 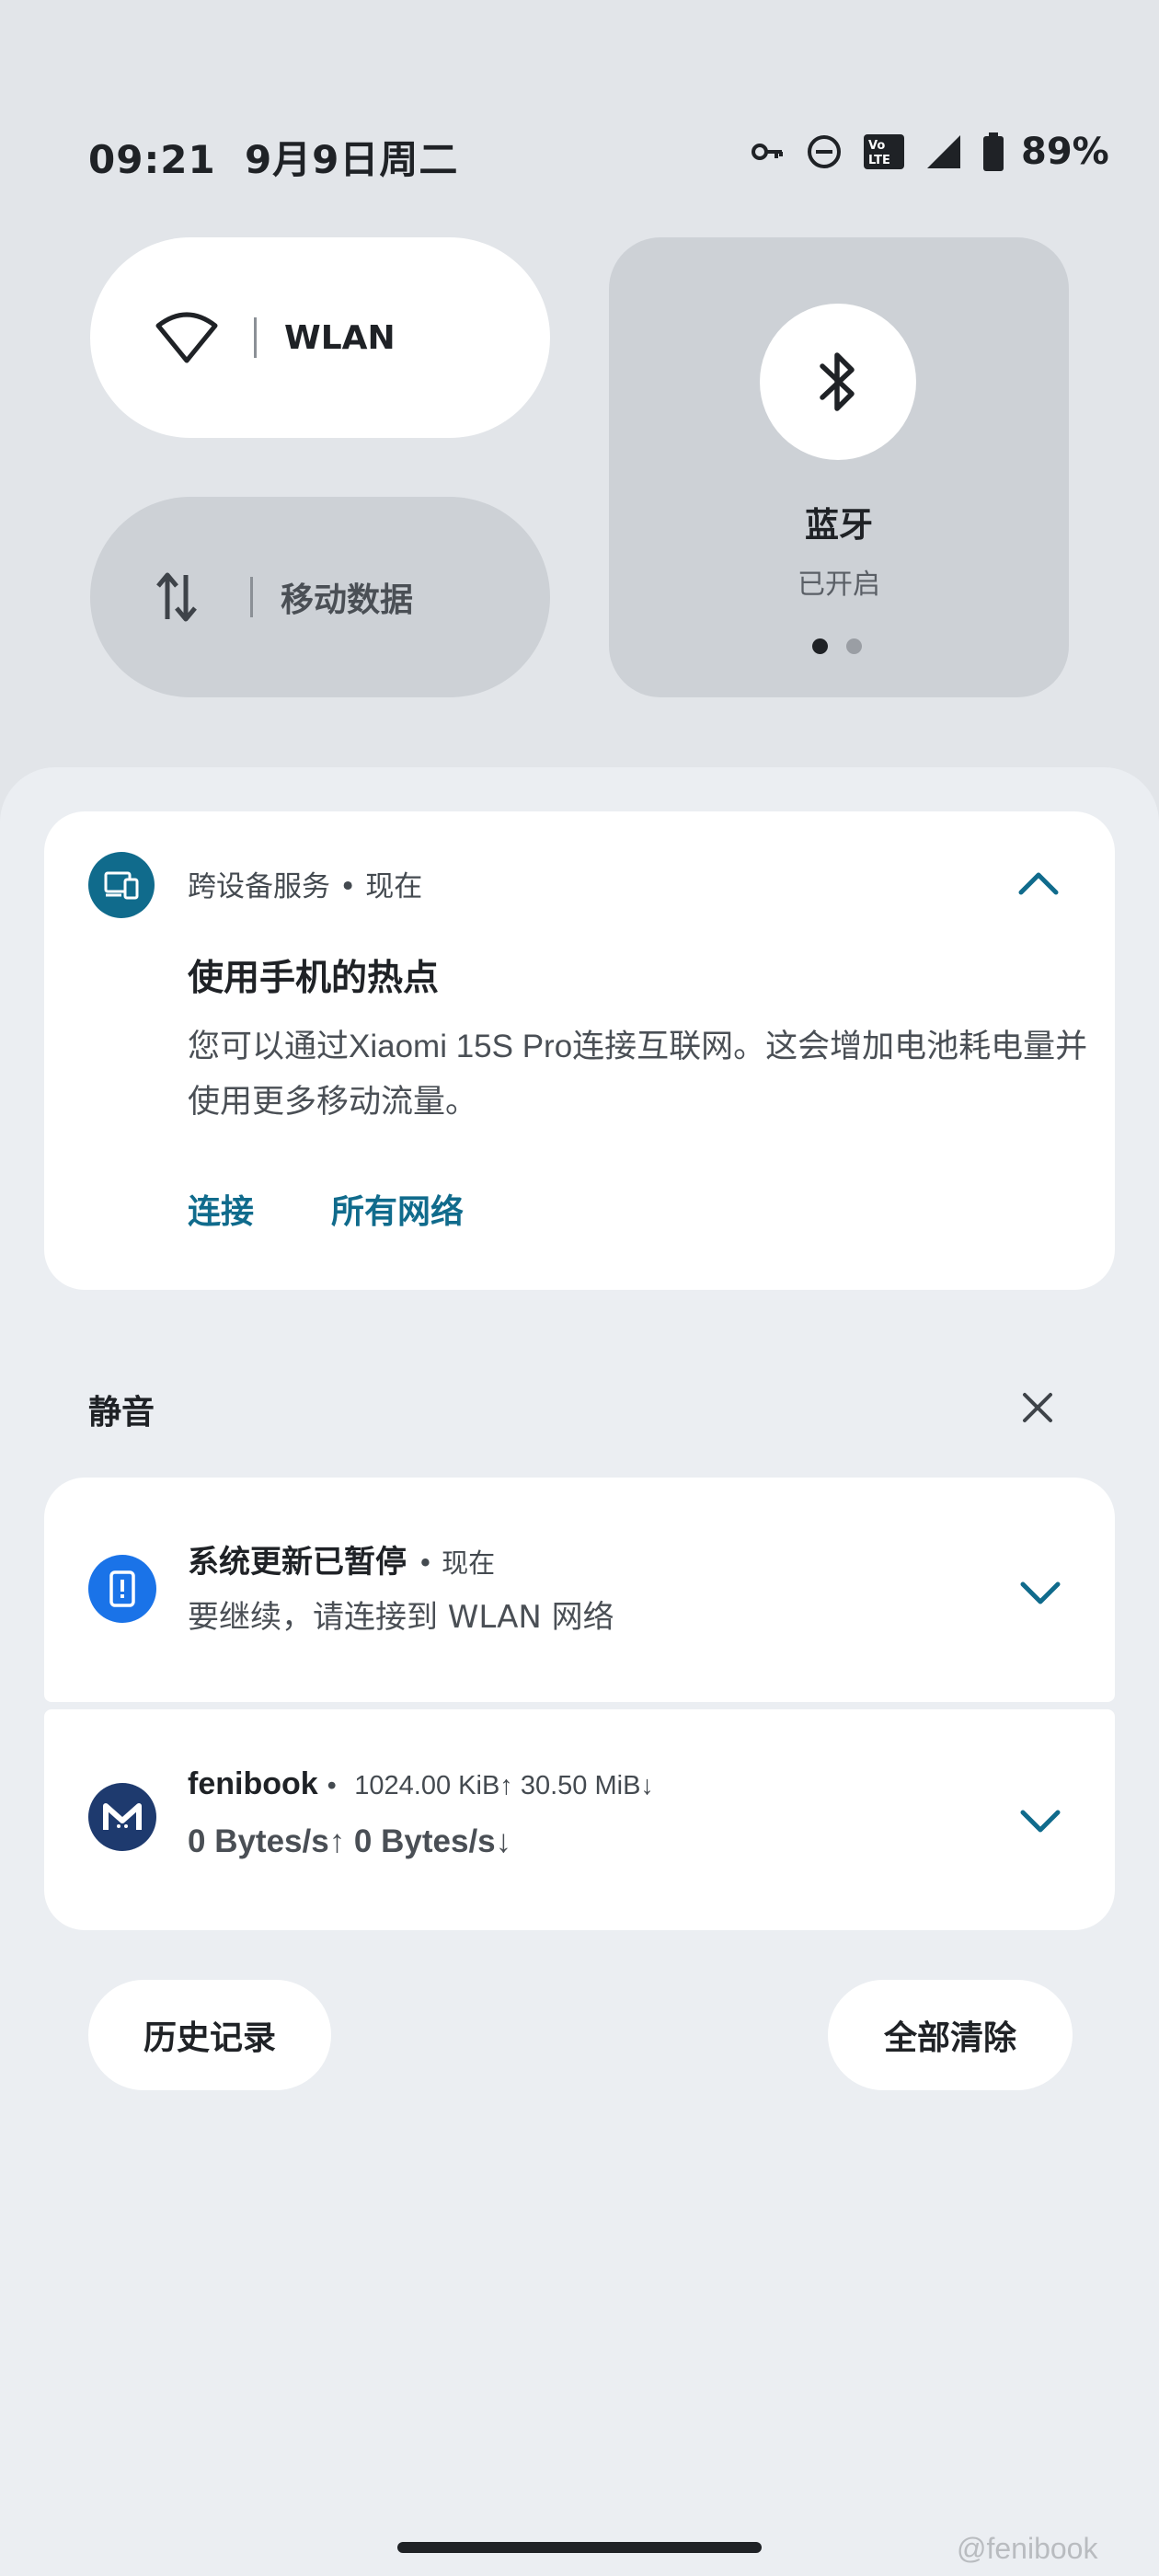 I want to click on signal-icon, so click(x=943, y=151).